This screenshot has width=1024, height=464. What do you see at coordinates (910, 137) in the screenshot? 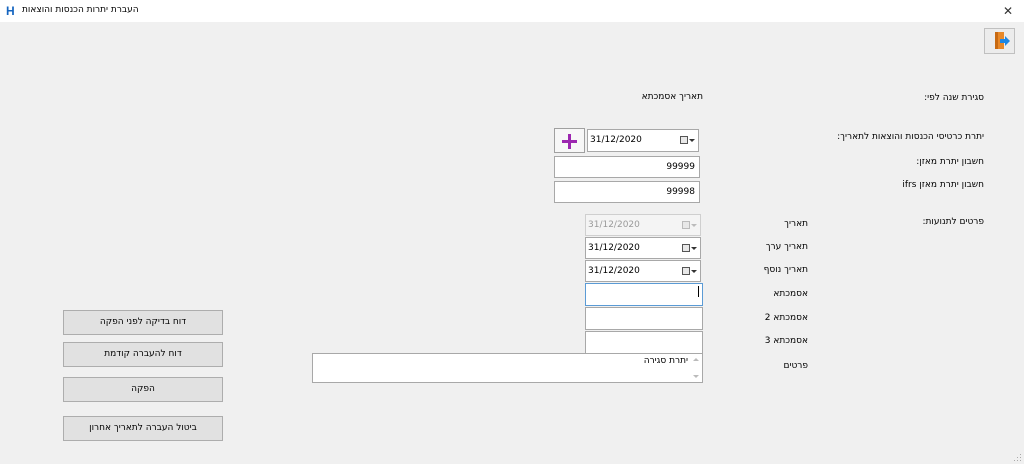
I see `transfer-date-label: יתרת כרטיסי הכנסות והוצאות לתאריך:` at bounding box center [910, 137].